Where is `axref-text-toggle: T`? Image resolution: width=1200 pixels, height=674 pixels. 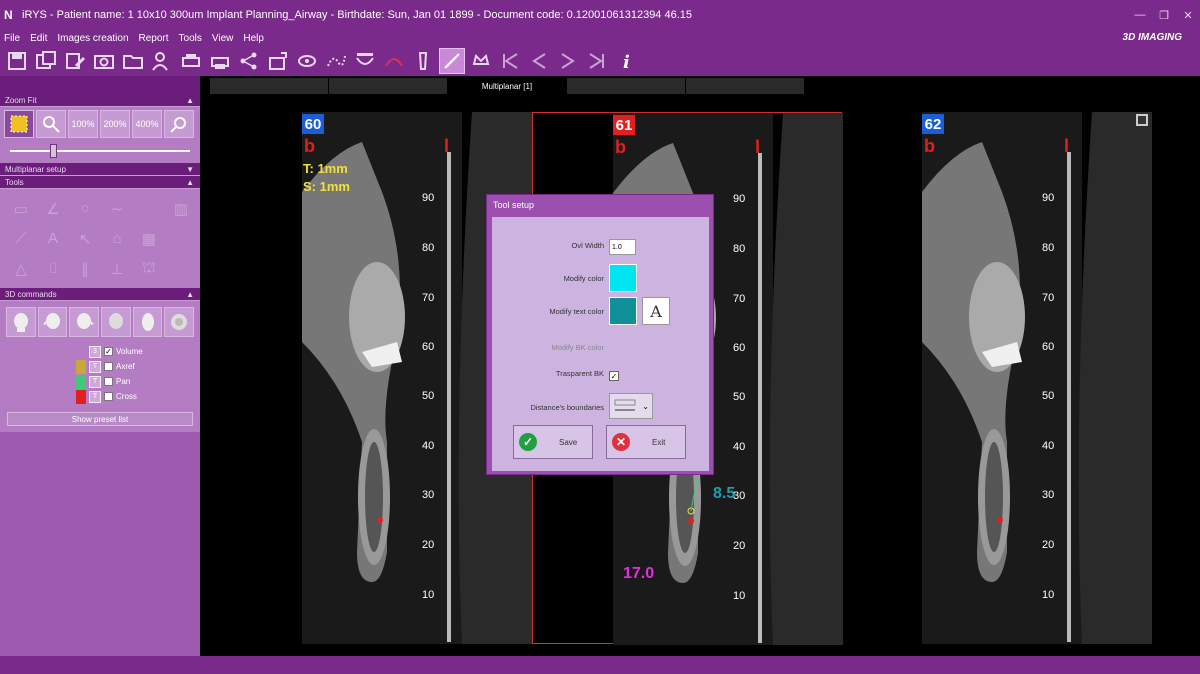
axref-text-toggle: T is located at coordinates (95, 366).